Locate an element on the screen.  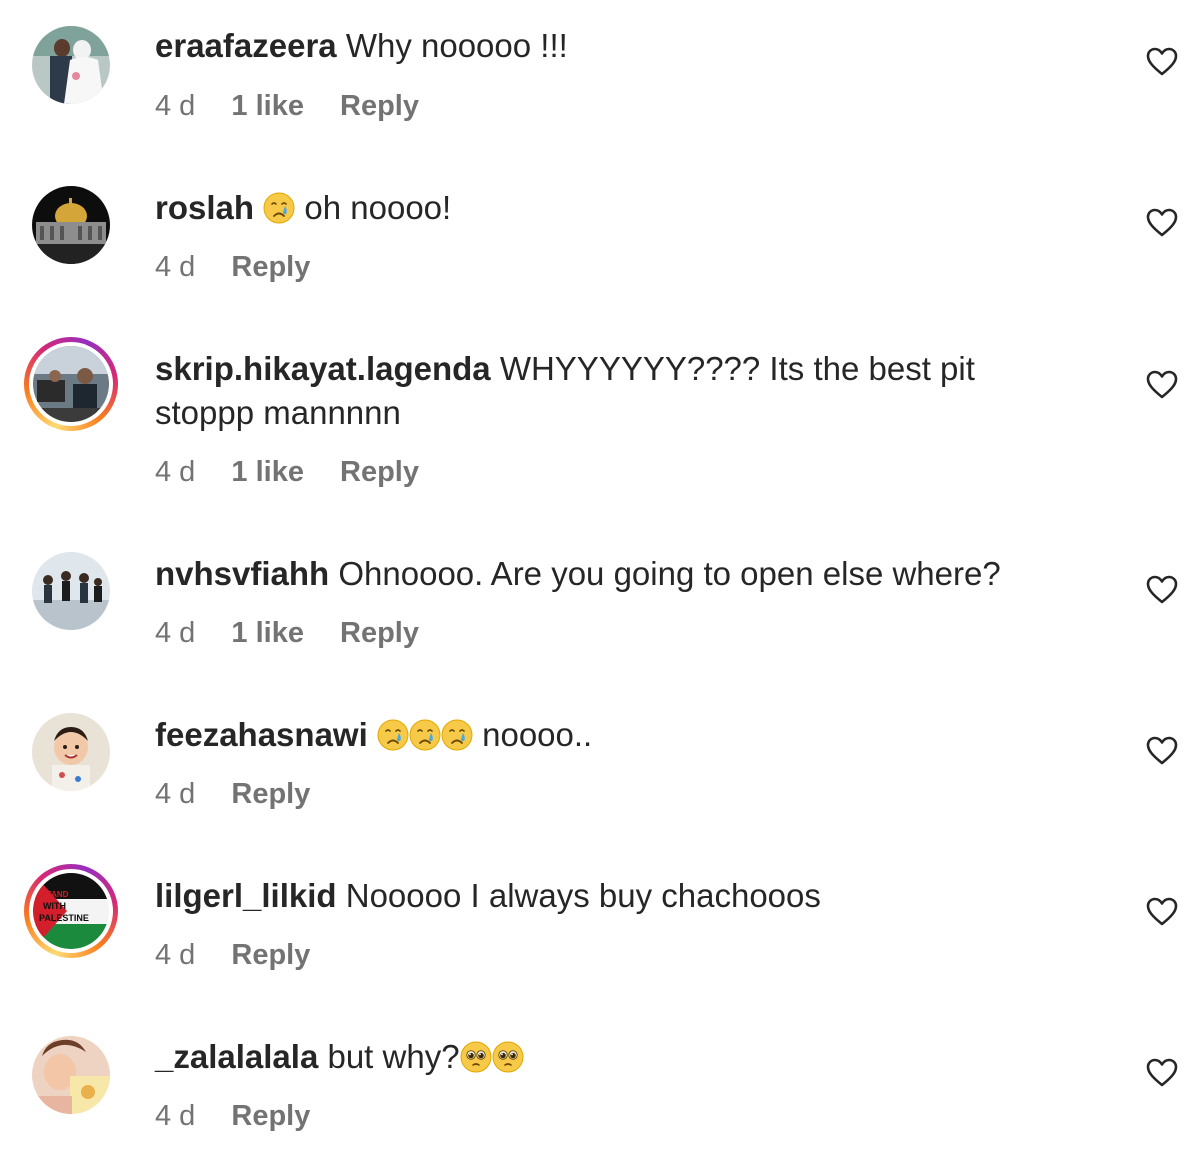
comment-text: roslah oh noooo! is located at coordinates (605, 208).